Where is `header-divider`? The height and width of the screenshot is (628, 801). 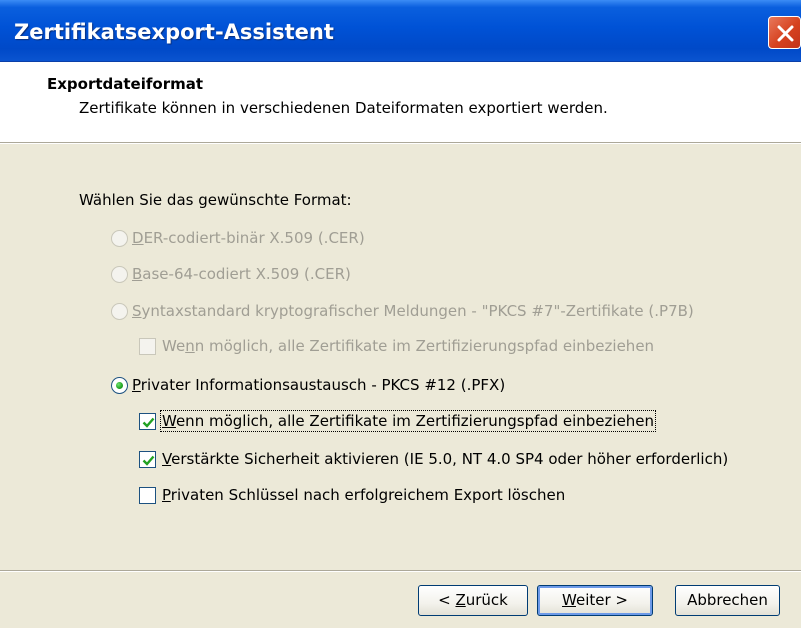 header-divider is located at coordinates (400, 143).